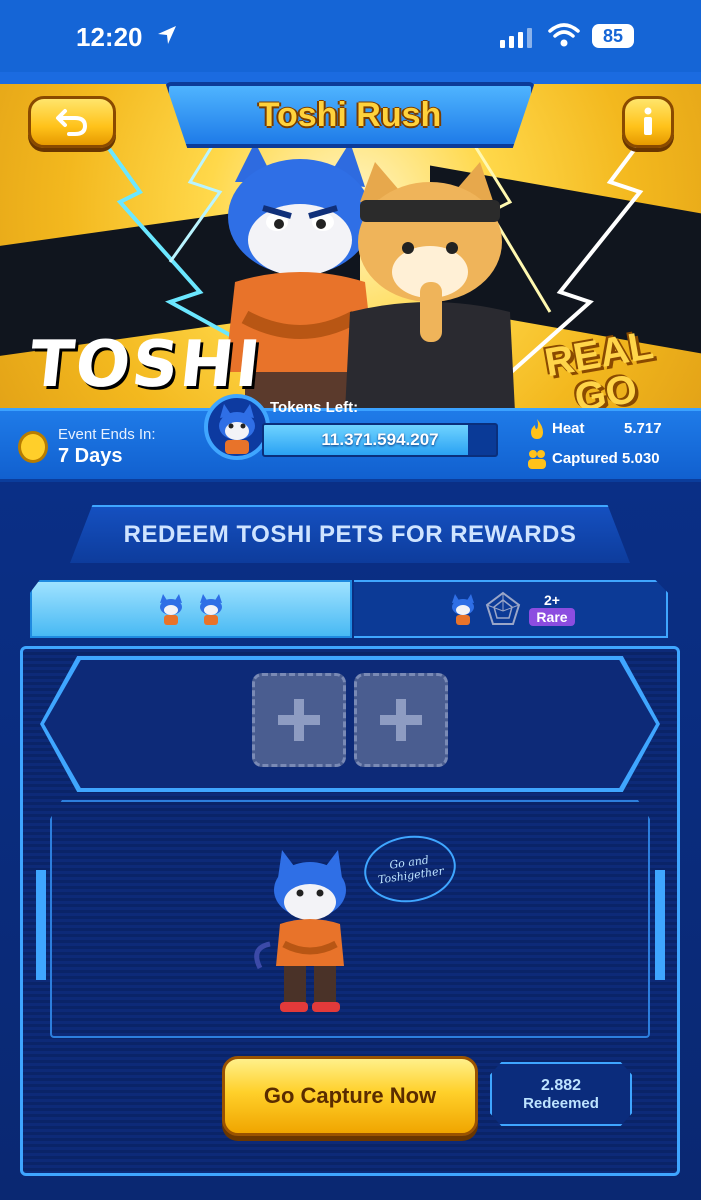  I want to click on redeem-title: REDEEM TOSHI PETS FOR REWARDS, so click(350, 534).